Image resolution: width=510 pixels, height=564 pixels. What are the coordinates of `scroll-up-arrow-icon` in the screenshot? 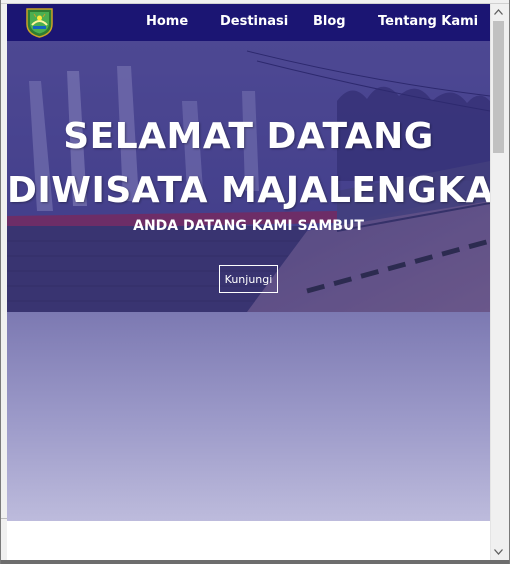 It's located at (498, 12).